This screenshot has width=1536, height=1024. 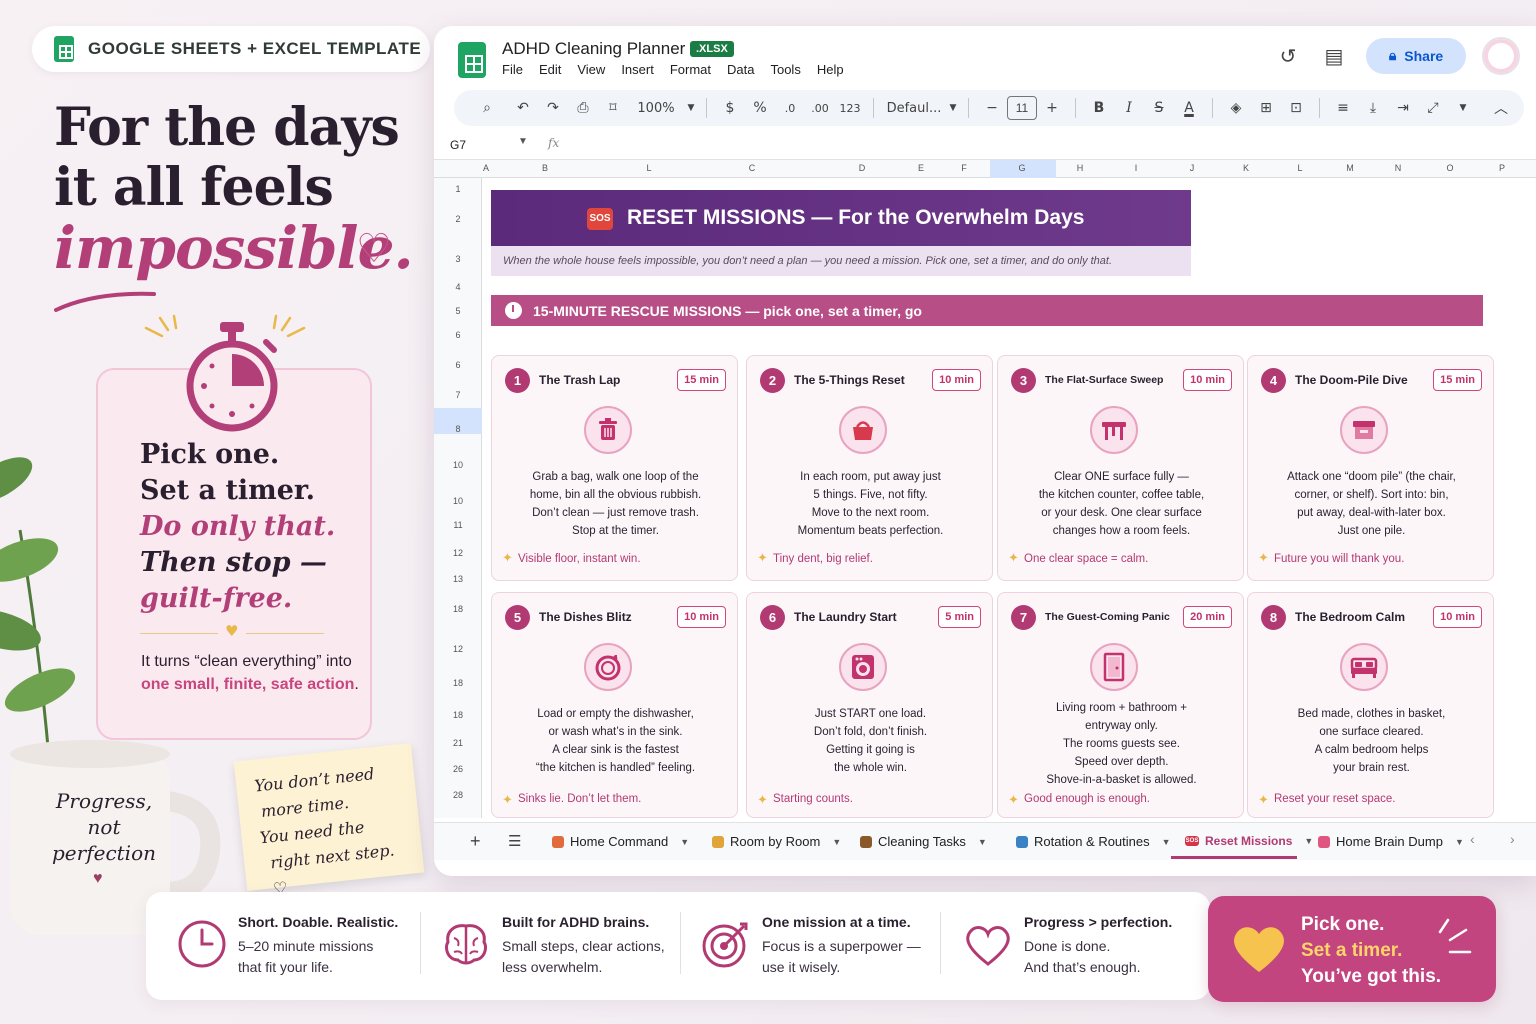 I want to click on scroll-tabs-left-icon: ‹, so click(x=1472, y=839).